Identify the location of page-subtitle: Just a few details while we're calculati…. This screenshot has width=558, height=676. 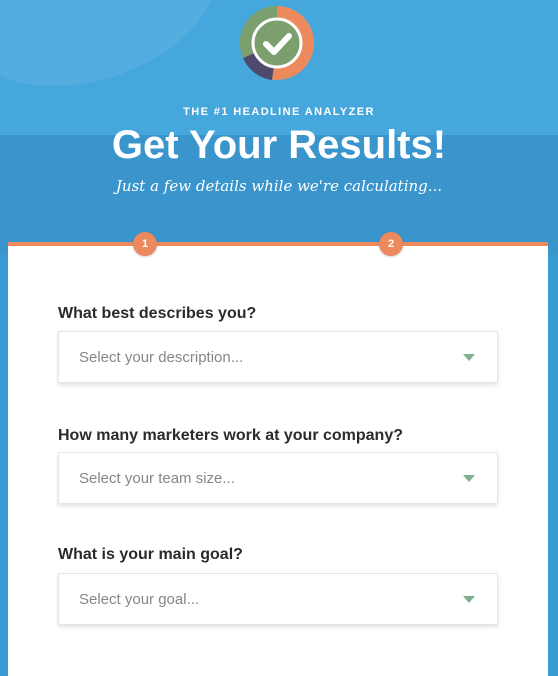
(279, 186).